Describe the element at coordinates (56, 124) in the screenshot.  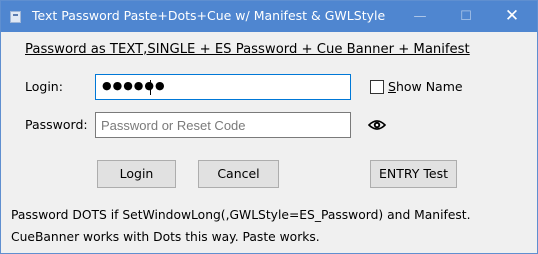
I see `password-label: Password:` at that location.